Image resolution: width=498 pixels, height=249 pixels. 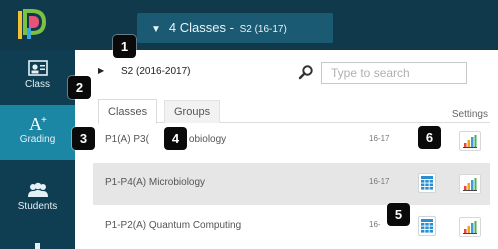 What do you see at coordinates (398, 214) in the screenshot?
I see `callout-badge: 5` at bounding box center [398, 214].